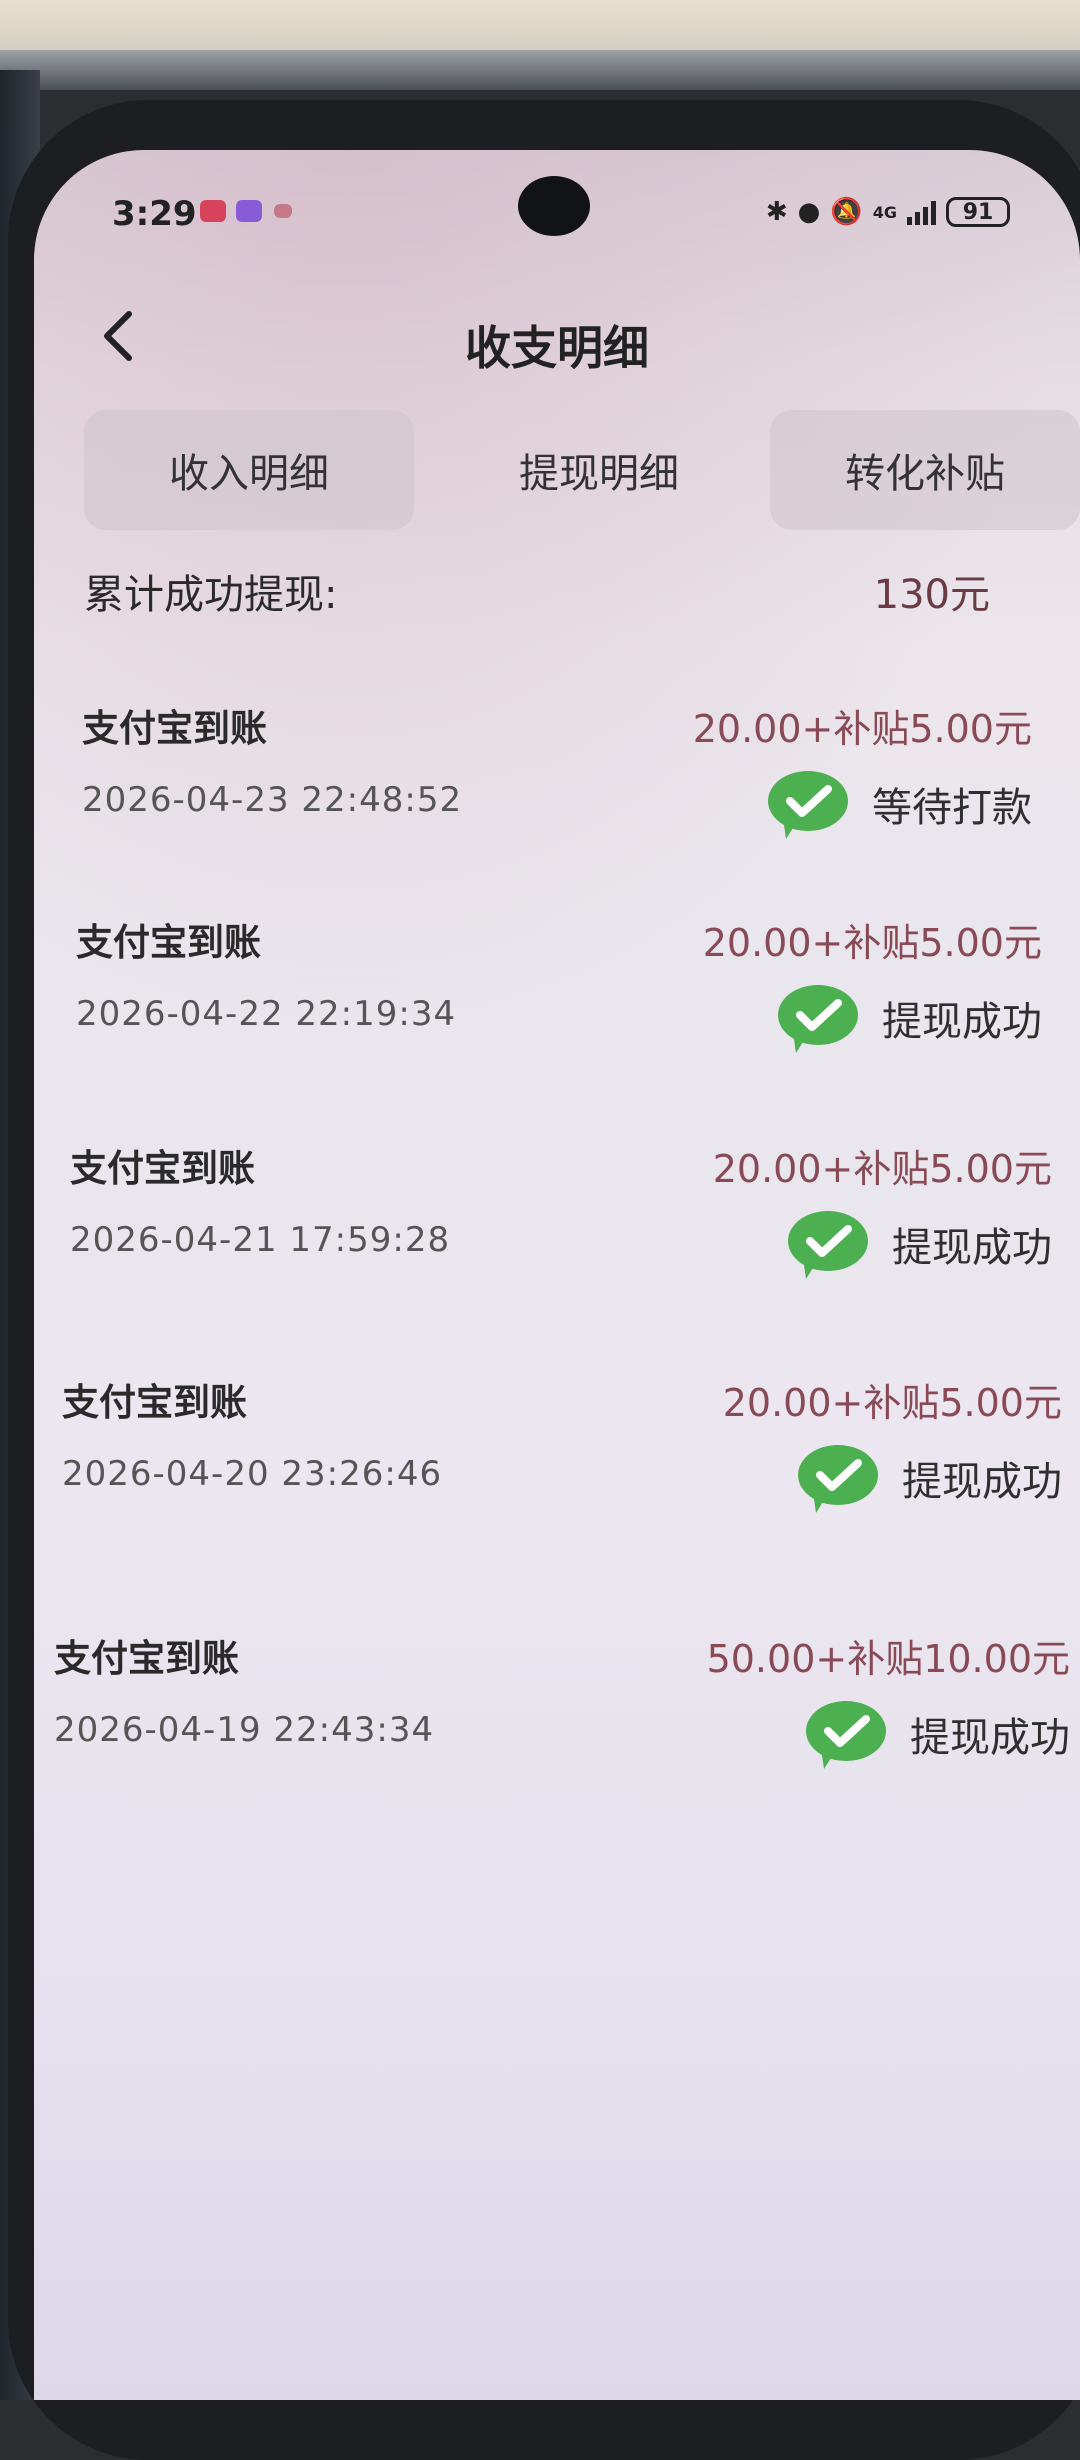 Image resolution: width=1080 pixels, height=2460 pixels. I want to click on network-label: 4G, so click(884, 212).